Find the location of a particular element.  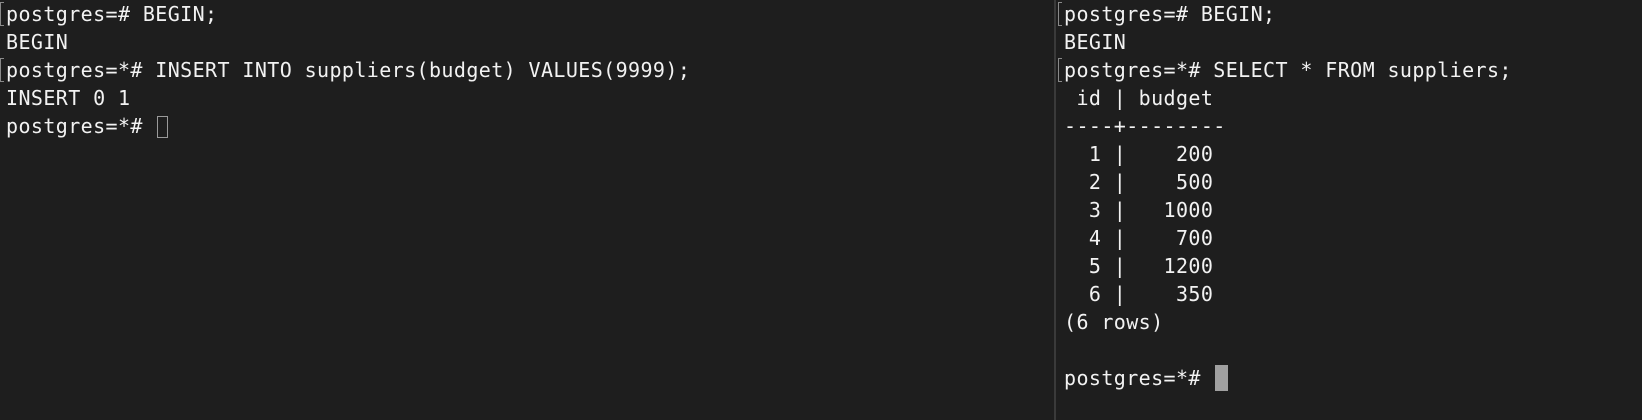

terminal-line: INSERT 0 1 is located at coordinates (68, 98).